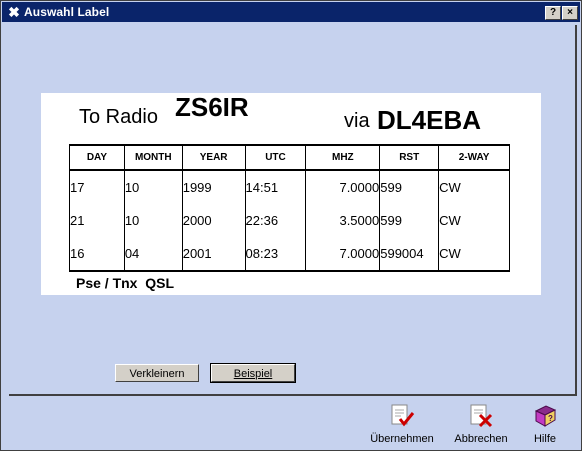 The width and height of the screenshot is (582, 451). What do you see at coordinates (545, 416) in the screenshot?
I see `help-book-icon: ?` at bounding box center [545, 416].